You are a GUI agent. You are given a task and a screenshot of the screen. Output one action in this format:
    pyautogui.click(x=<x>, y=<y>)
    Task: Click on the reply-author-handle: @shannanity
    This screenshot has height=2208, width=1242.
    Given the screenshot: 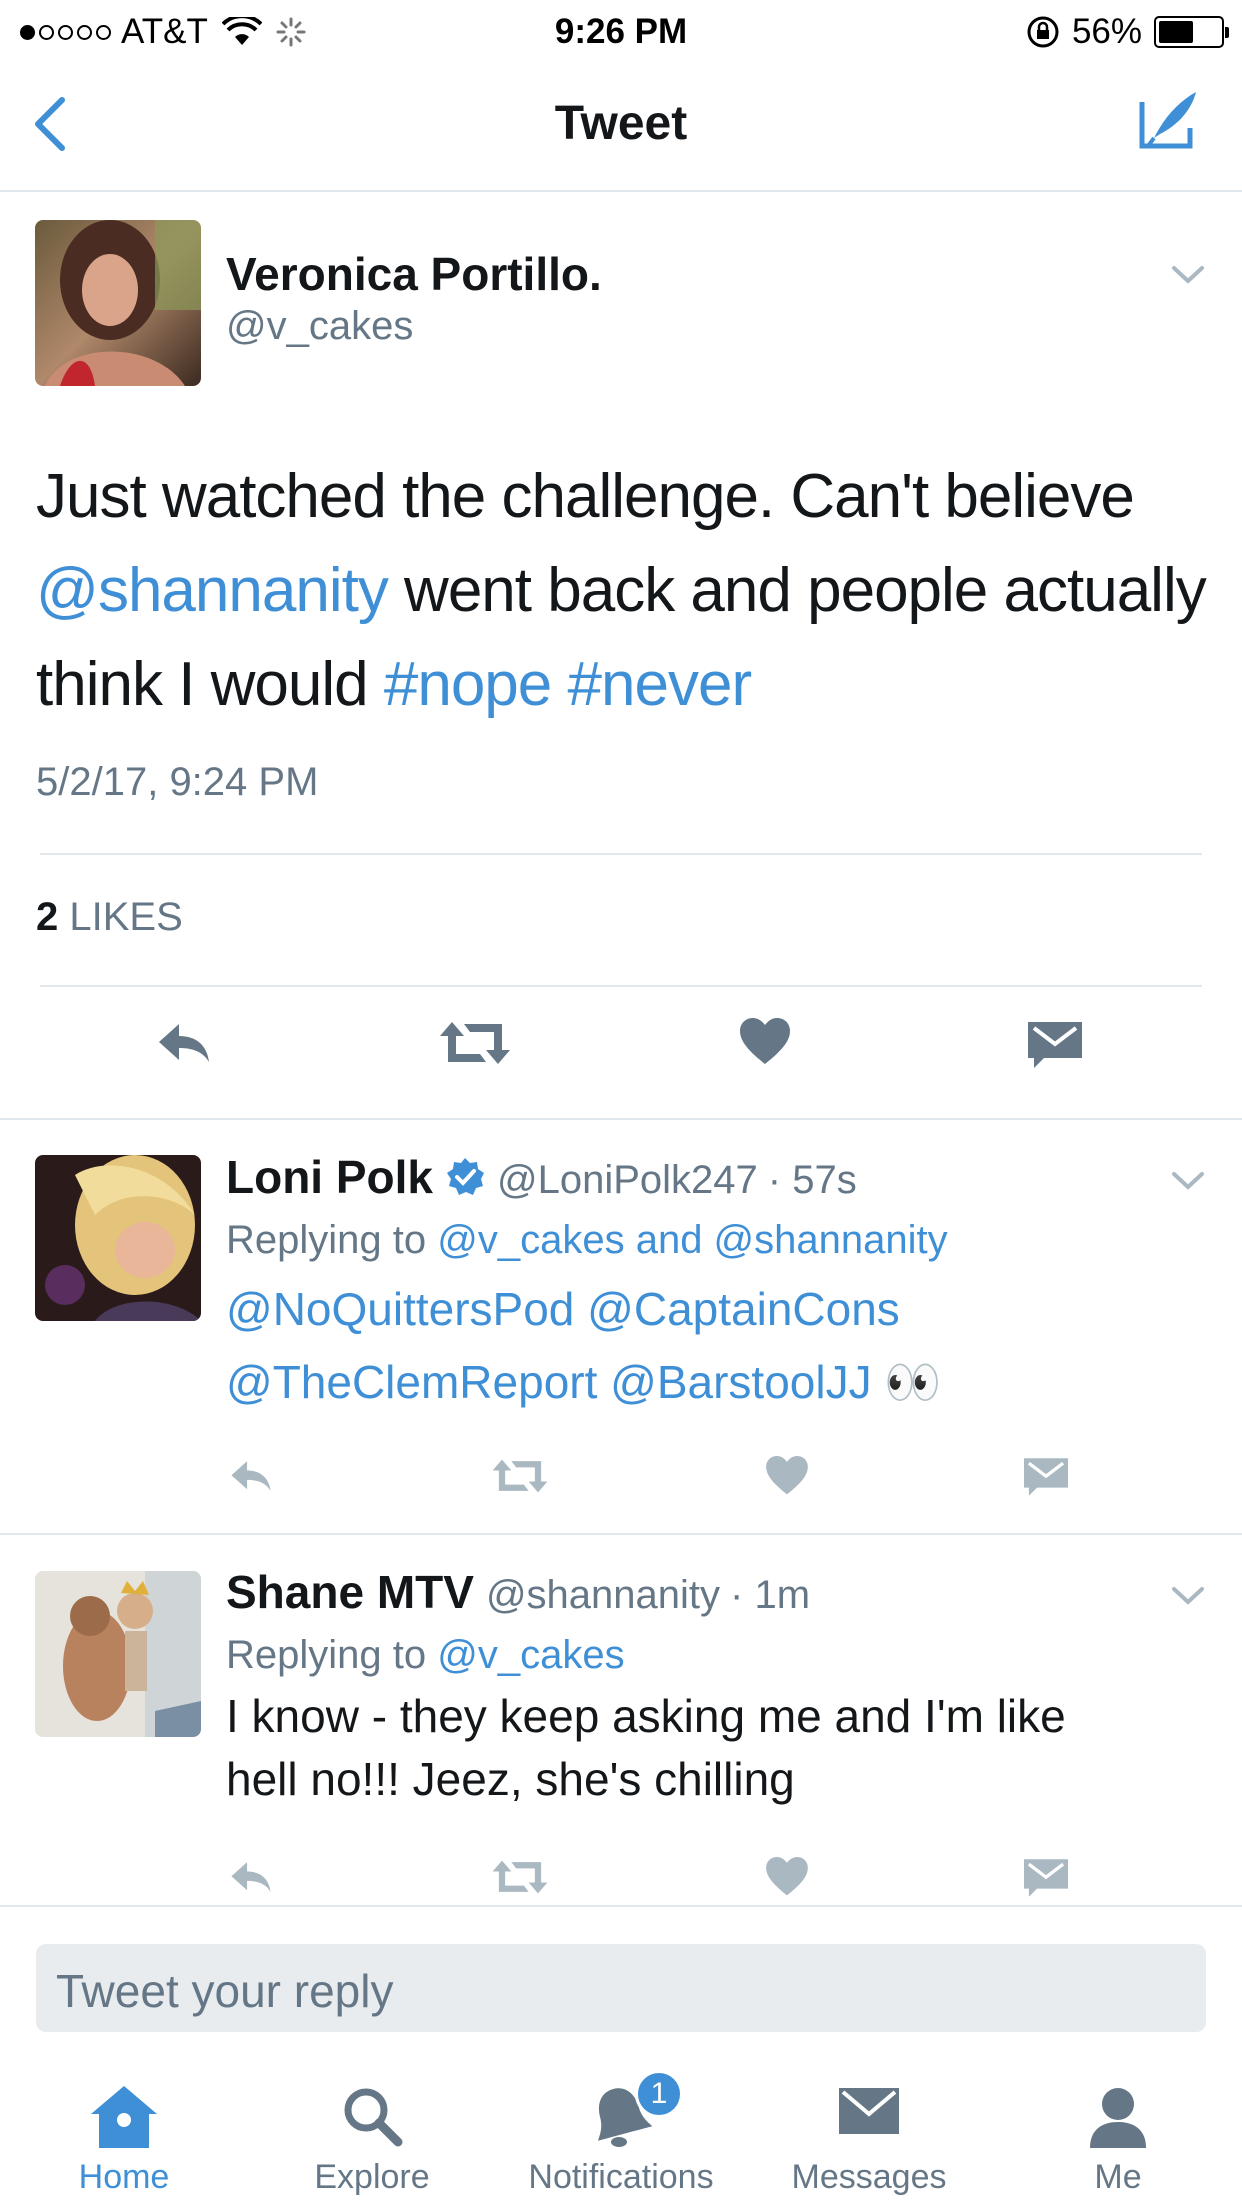 What is the action you would take?
    pyautogui.click(x=603, y=1595)
    